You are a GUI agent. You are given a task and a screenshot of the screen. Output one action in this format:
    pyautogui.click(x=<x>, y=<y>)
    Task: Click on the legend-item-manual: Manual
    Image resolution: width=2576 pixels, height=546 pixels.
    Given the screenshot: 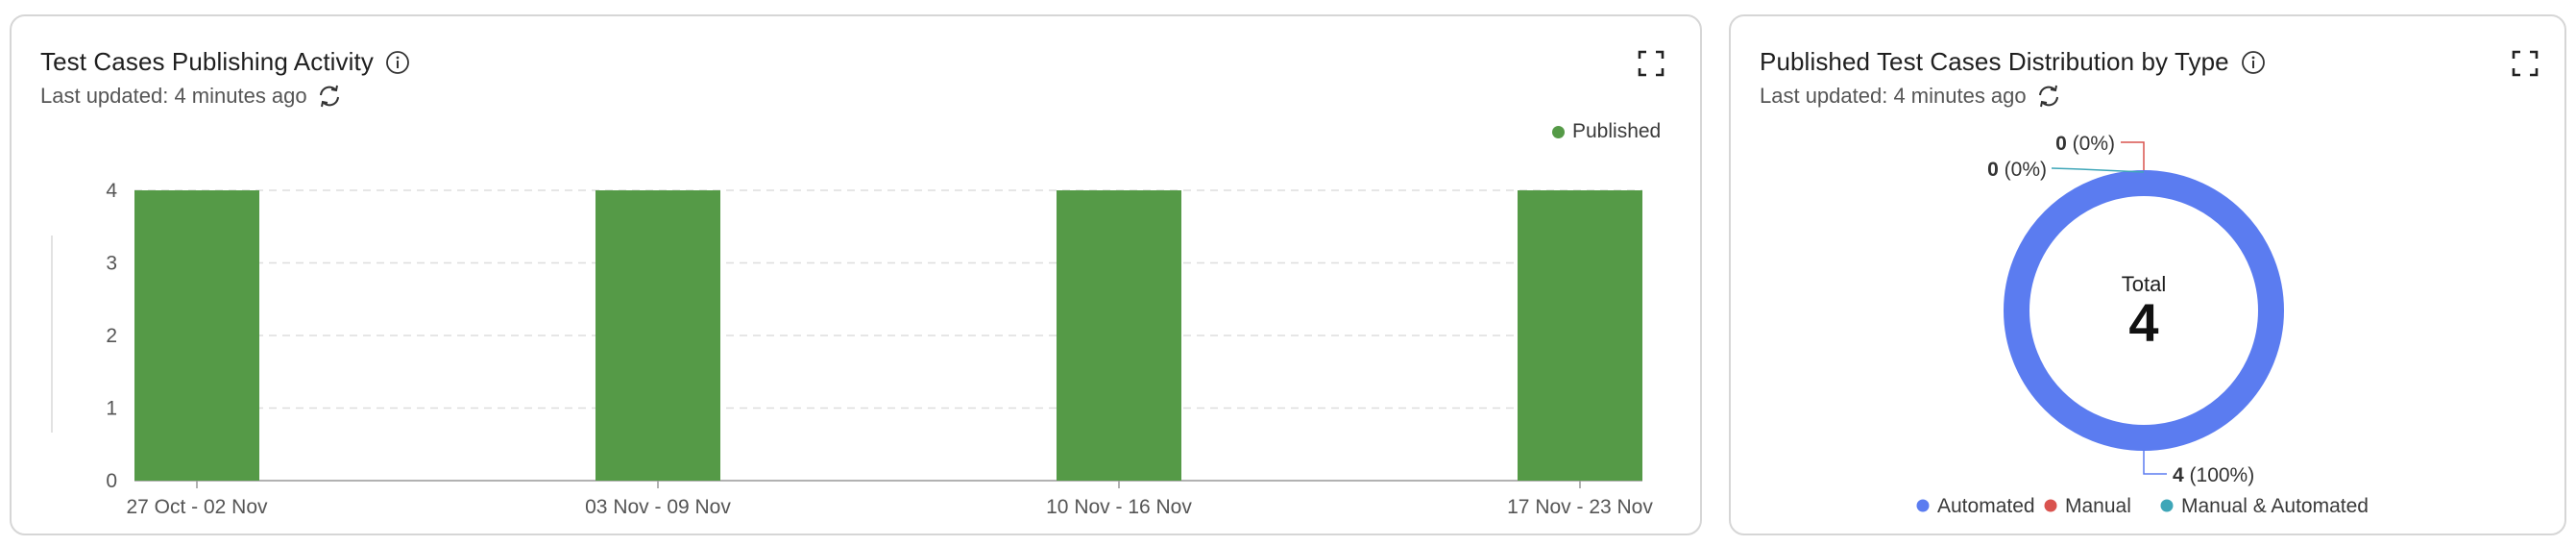 What is the action you would take?
    pyautogui.click(x=2087, y=506)
    